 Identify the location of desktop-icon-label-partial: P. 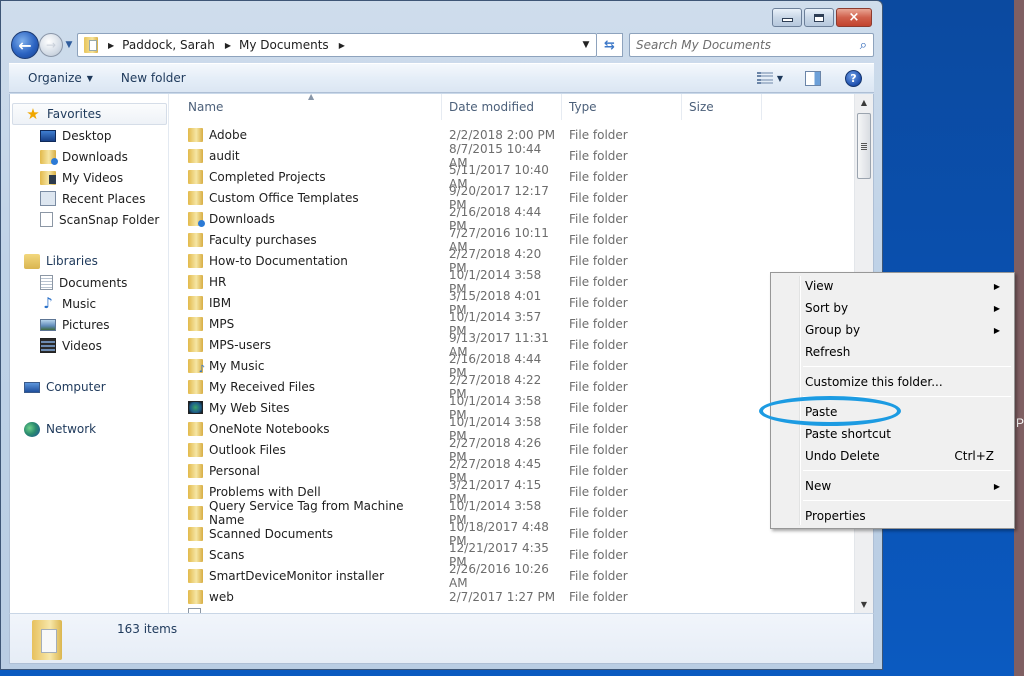
(1020, 423).